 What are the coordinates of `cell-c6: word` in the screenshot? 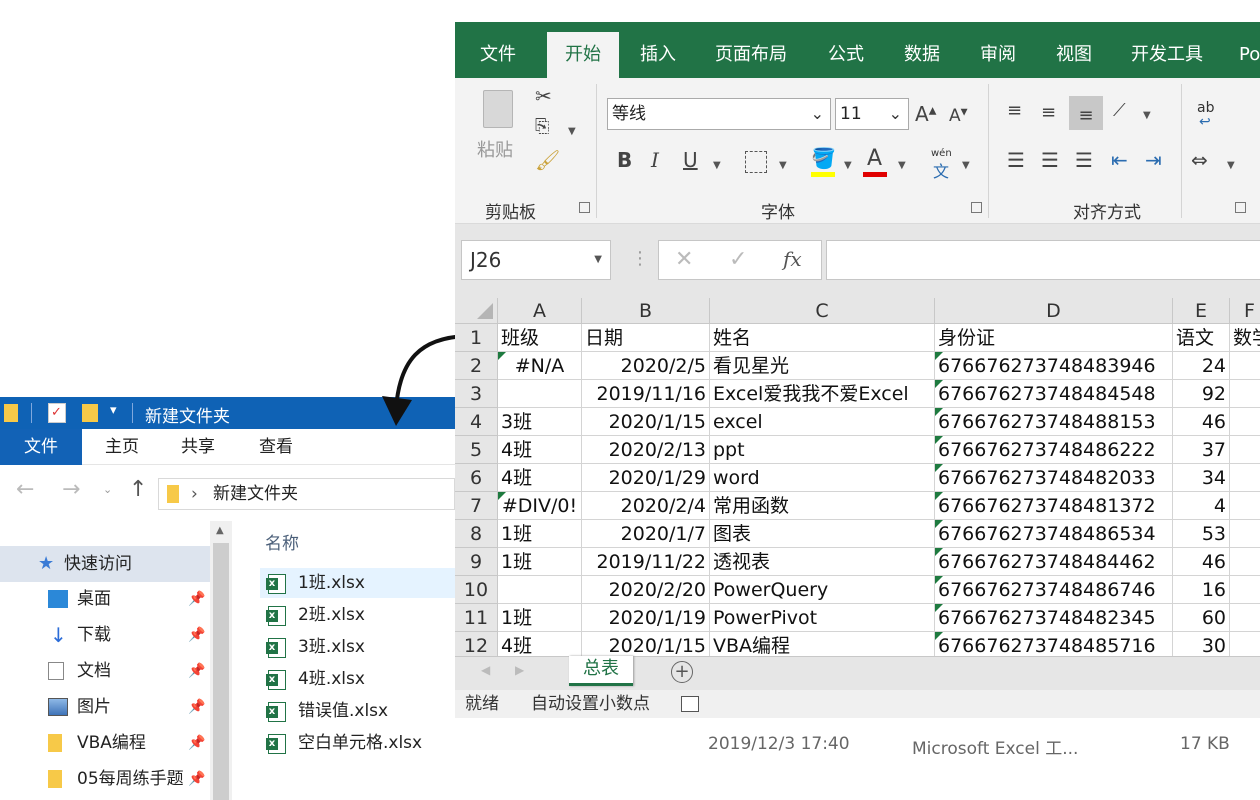 It's located at (822, 478).